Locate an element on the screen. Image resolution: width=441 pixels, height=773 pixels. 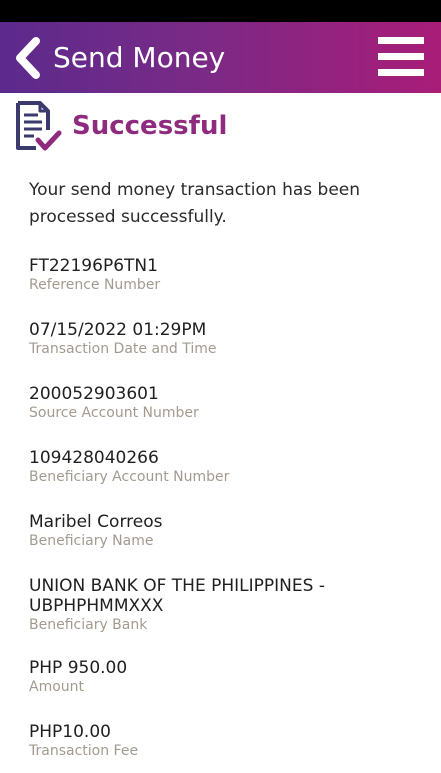
detail-value: 200052903601 is located at coordinates (94, 394).